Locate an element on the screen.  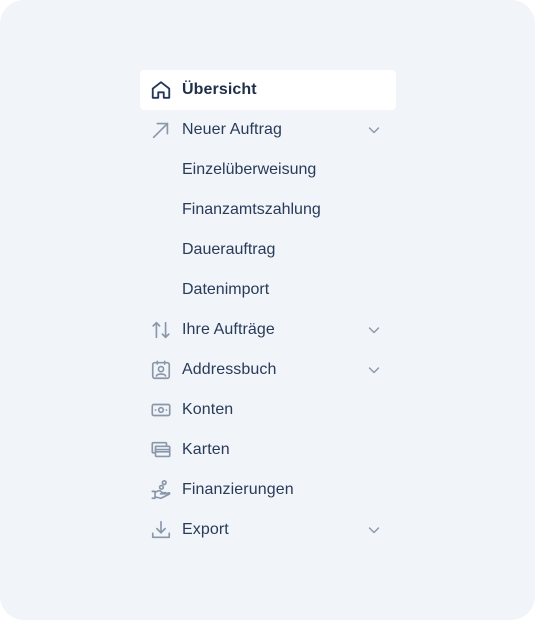
contact-card-icon is located at coordinates (161, 370).